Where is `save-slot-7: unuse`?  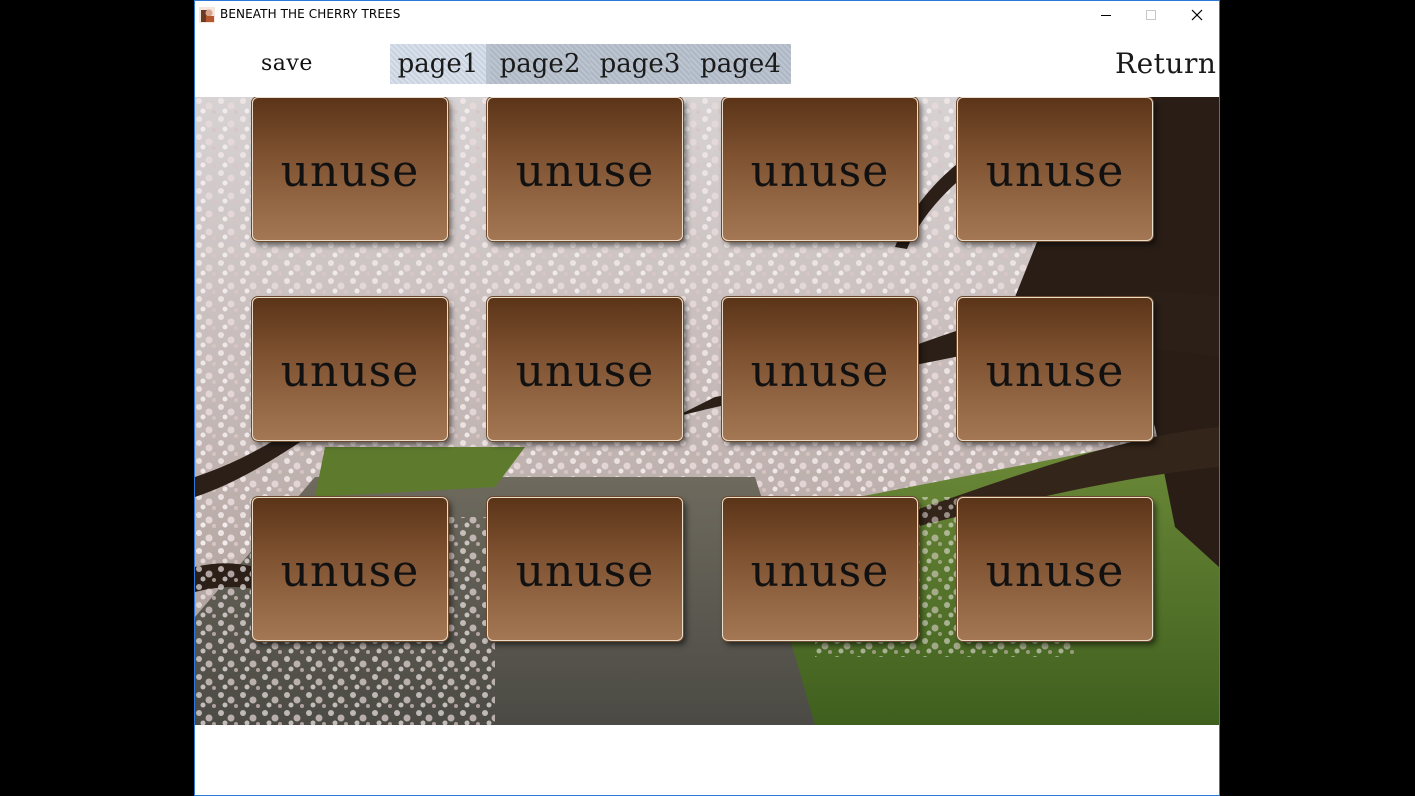 save-slot-7: unuse is located at coordinates (820, 369).